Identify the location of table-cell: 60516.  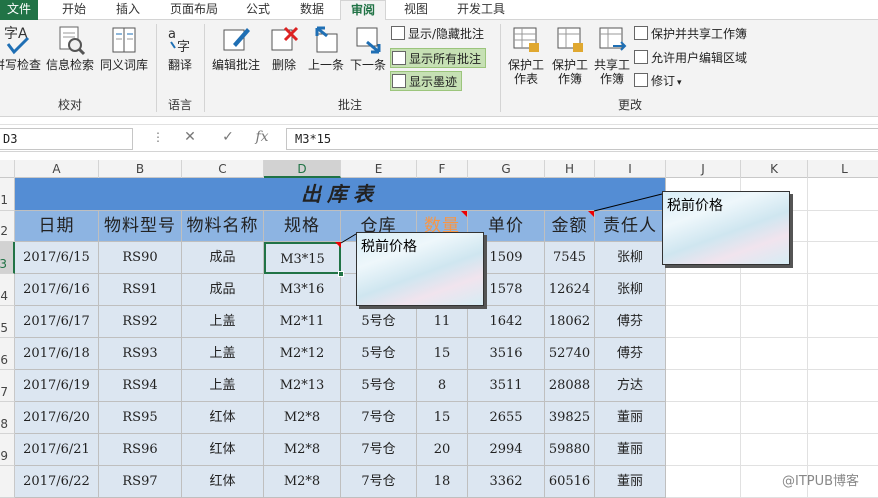
(570, 482).